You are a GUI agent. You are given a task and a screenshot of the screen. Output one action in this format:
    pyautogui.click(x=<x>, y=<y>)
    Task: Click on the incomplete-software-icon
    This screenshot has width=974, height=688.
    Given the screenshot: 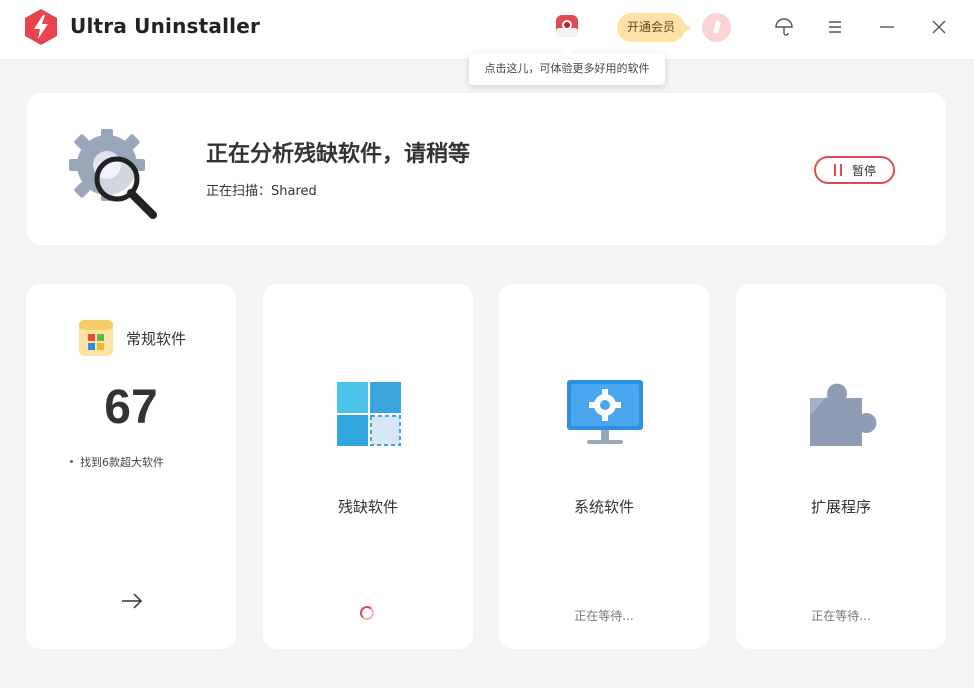 What is the action you would take?
    pyautogui.click(x=369, y=414)
    